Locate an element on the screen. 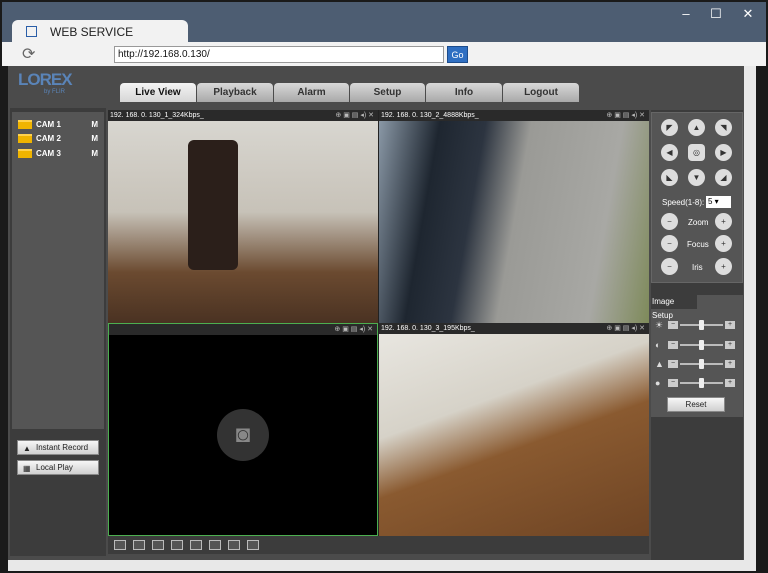 This screenshot has height=573, width=768. ptz-up-right-button: ◥ is located at coordinates (723, 127).